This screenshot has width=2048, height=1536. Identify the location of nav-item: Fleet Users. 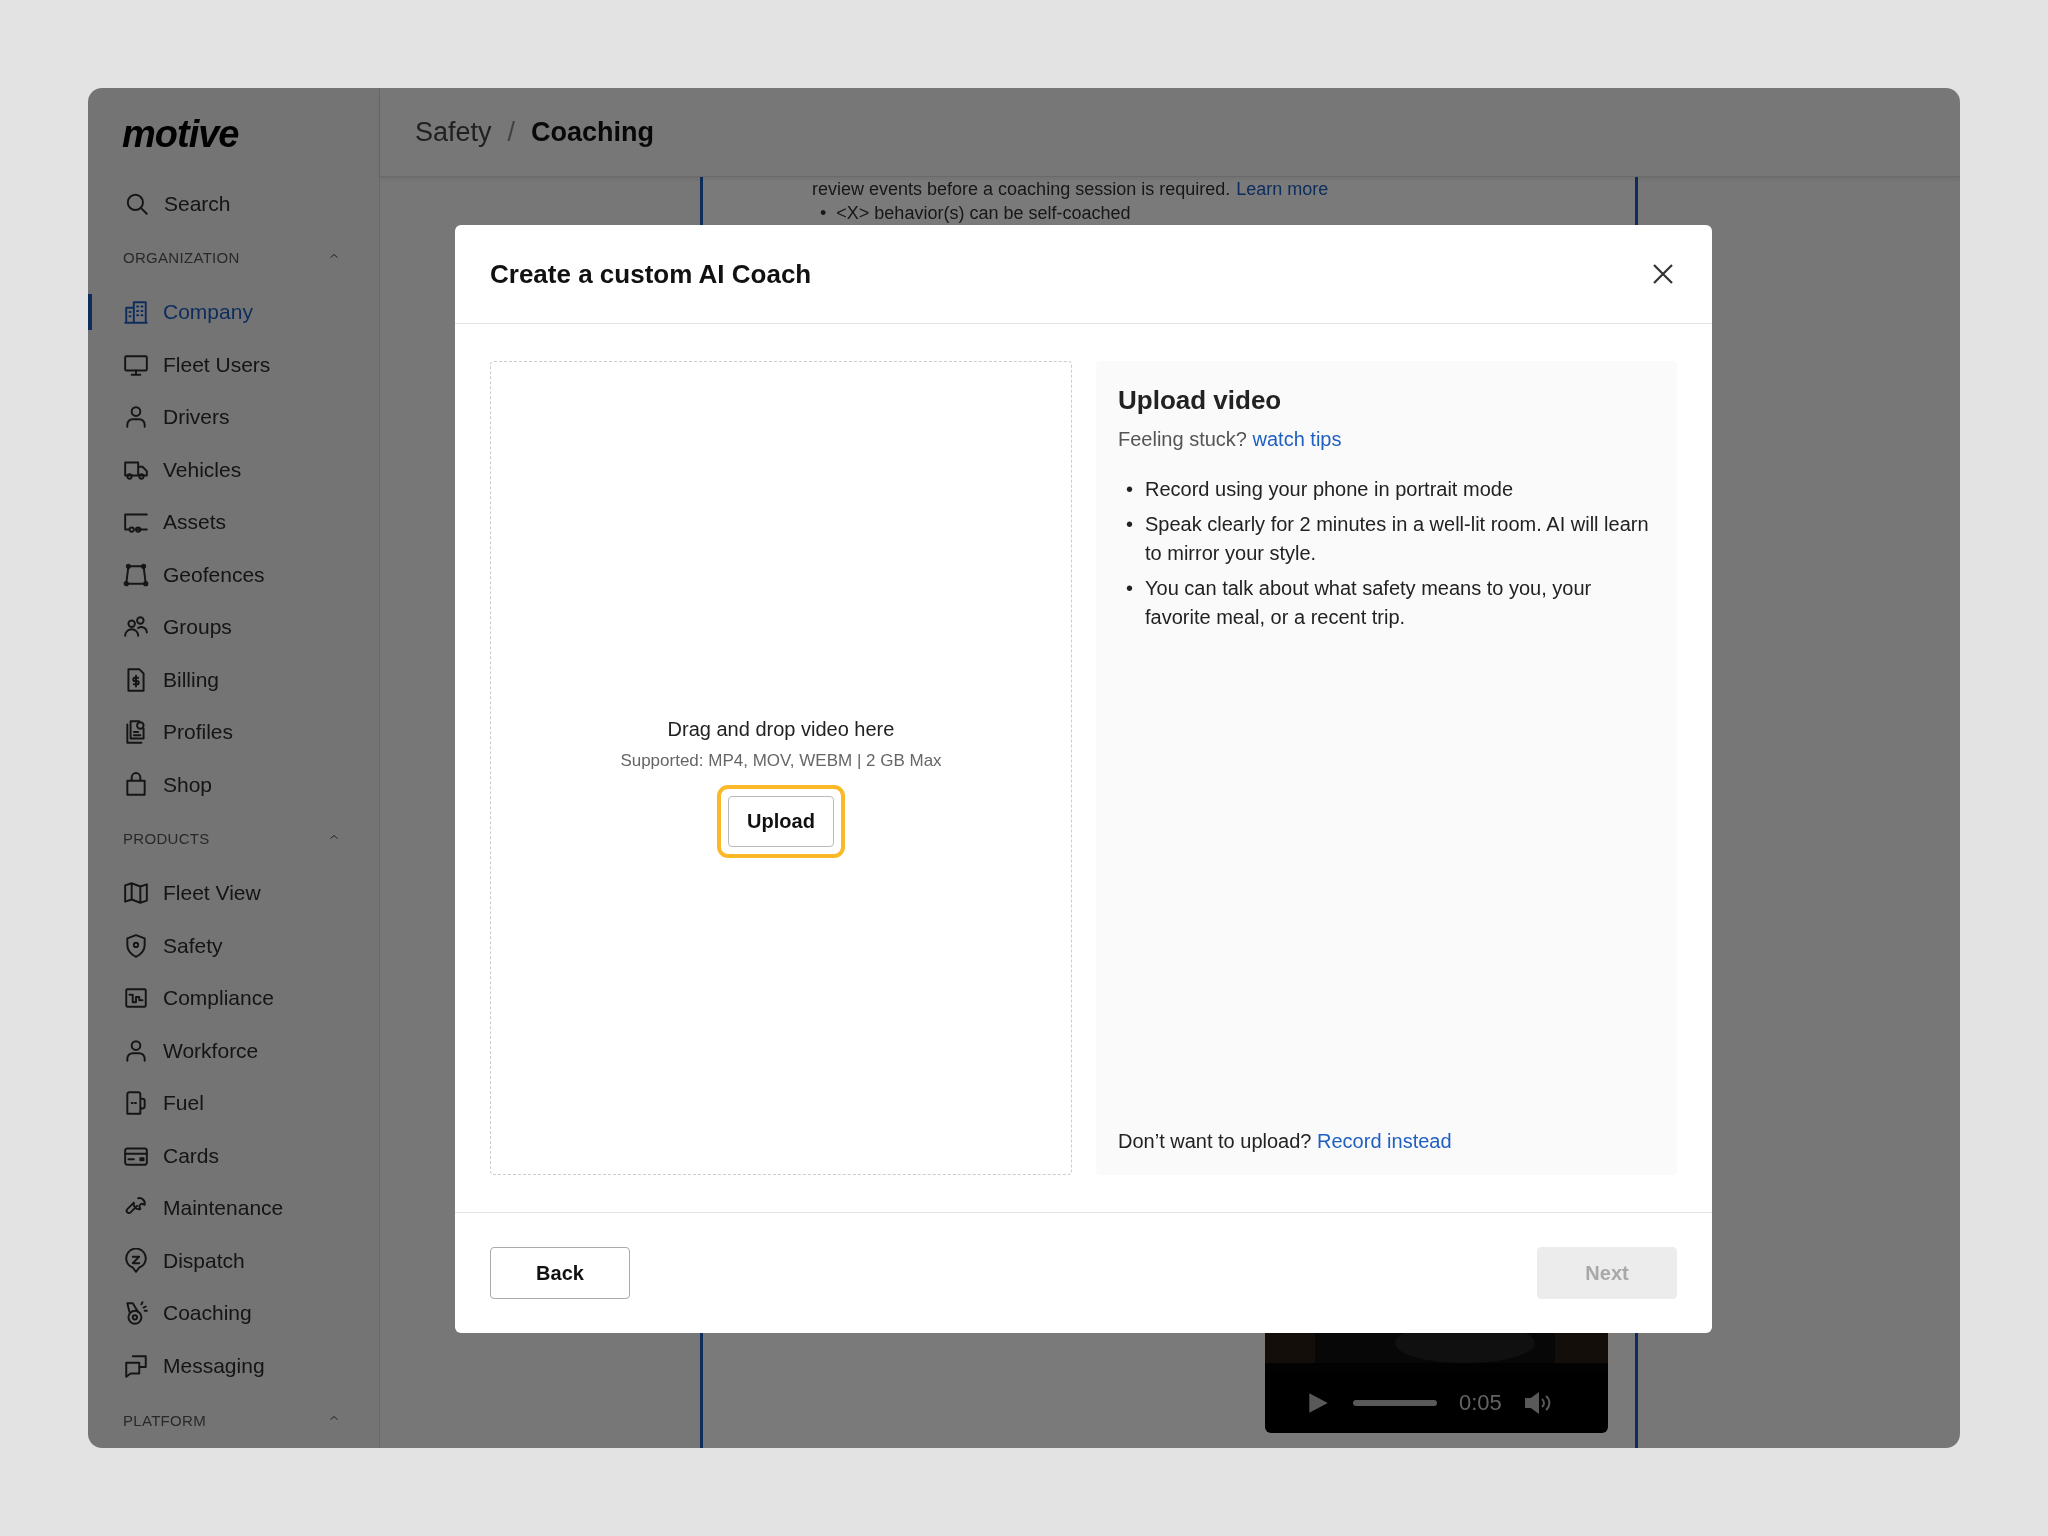
(233, 364).